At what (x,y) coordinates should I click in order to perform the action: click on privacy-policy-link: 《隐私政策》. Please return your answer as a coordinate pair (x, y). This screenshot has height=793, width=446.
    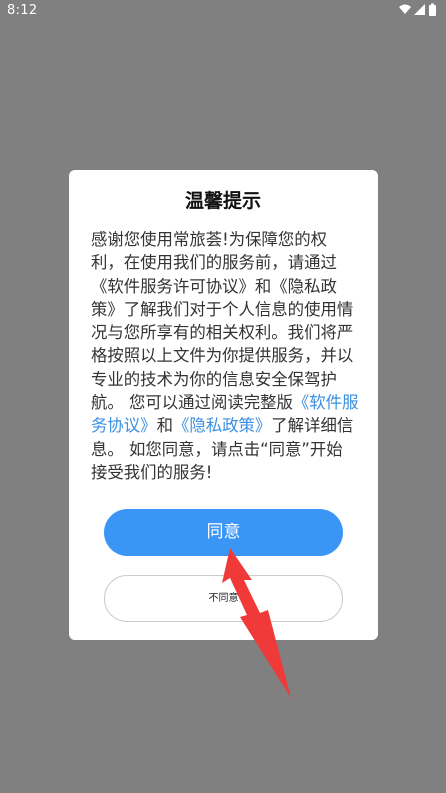
    Looking at the image, I should click on (222, 425).